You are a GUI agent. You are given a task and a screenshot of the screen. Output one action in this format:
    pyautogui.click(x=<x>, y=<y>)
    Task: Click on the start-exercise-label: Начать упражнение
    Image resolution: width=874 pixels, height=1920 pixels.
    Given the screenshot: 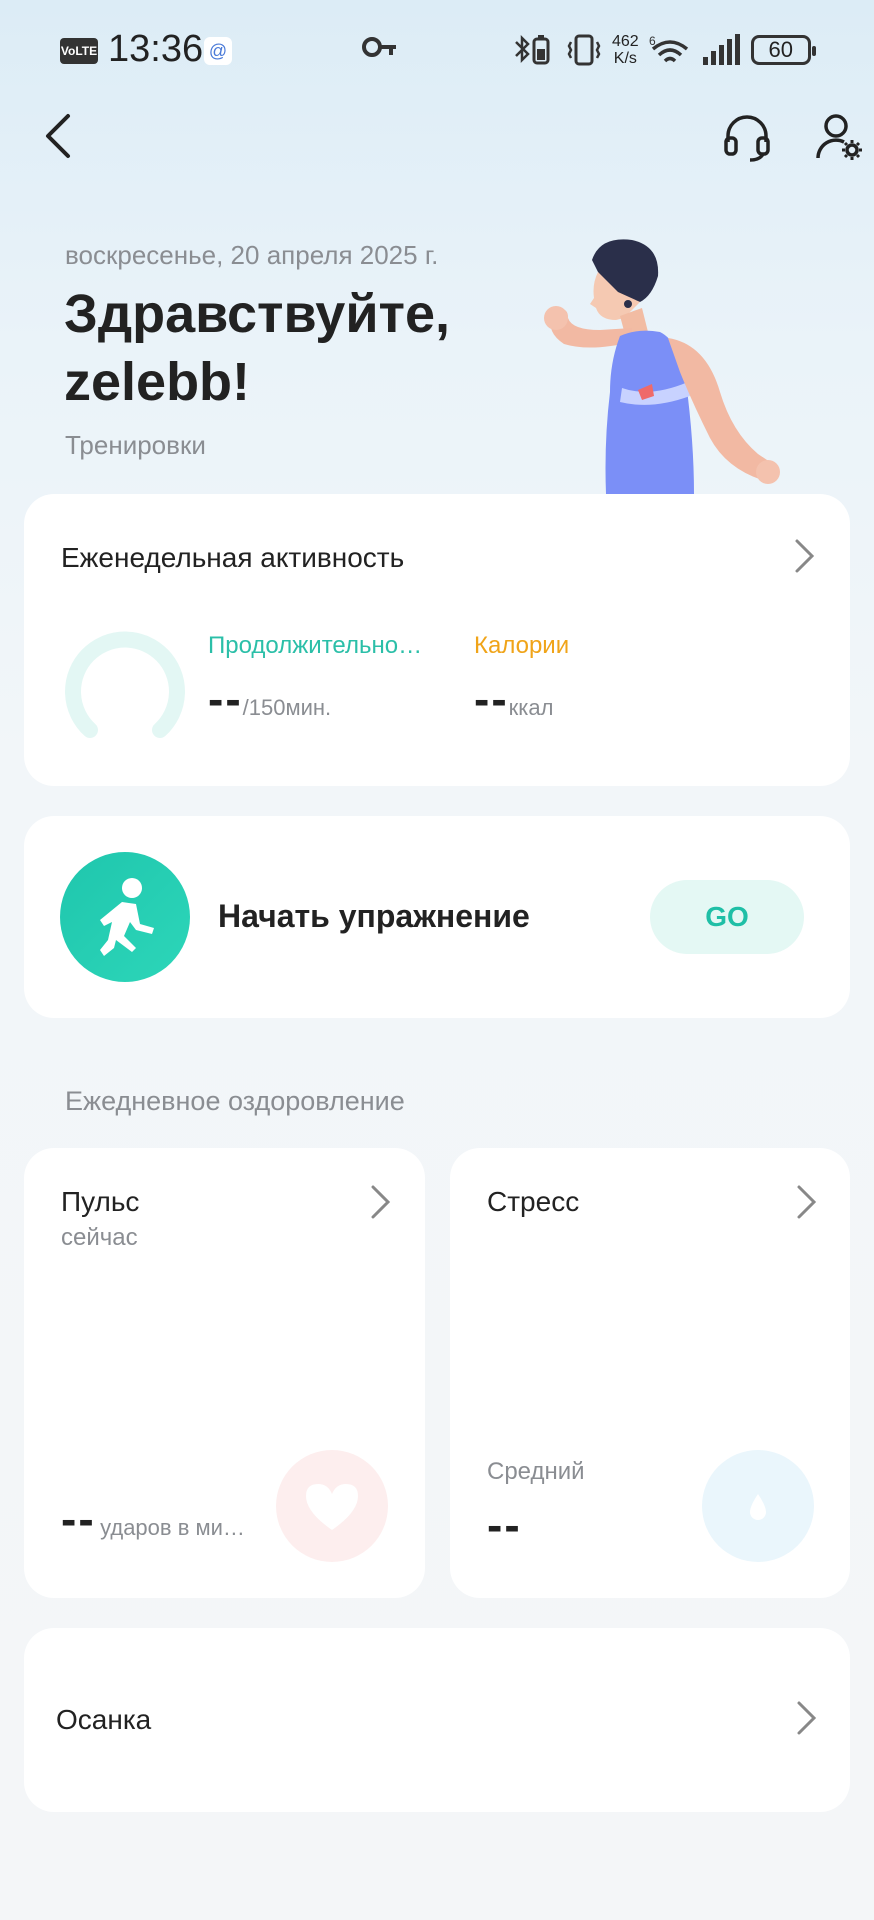 What is the action you would take?
    pyautogui.click(x=374, y=916)
    